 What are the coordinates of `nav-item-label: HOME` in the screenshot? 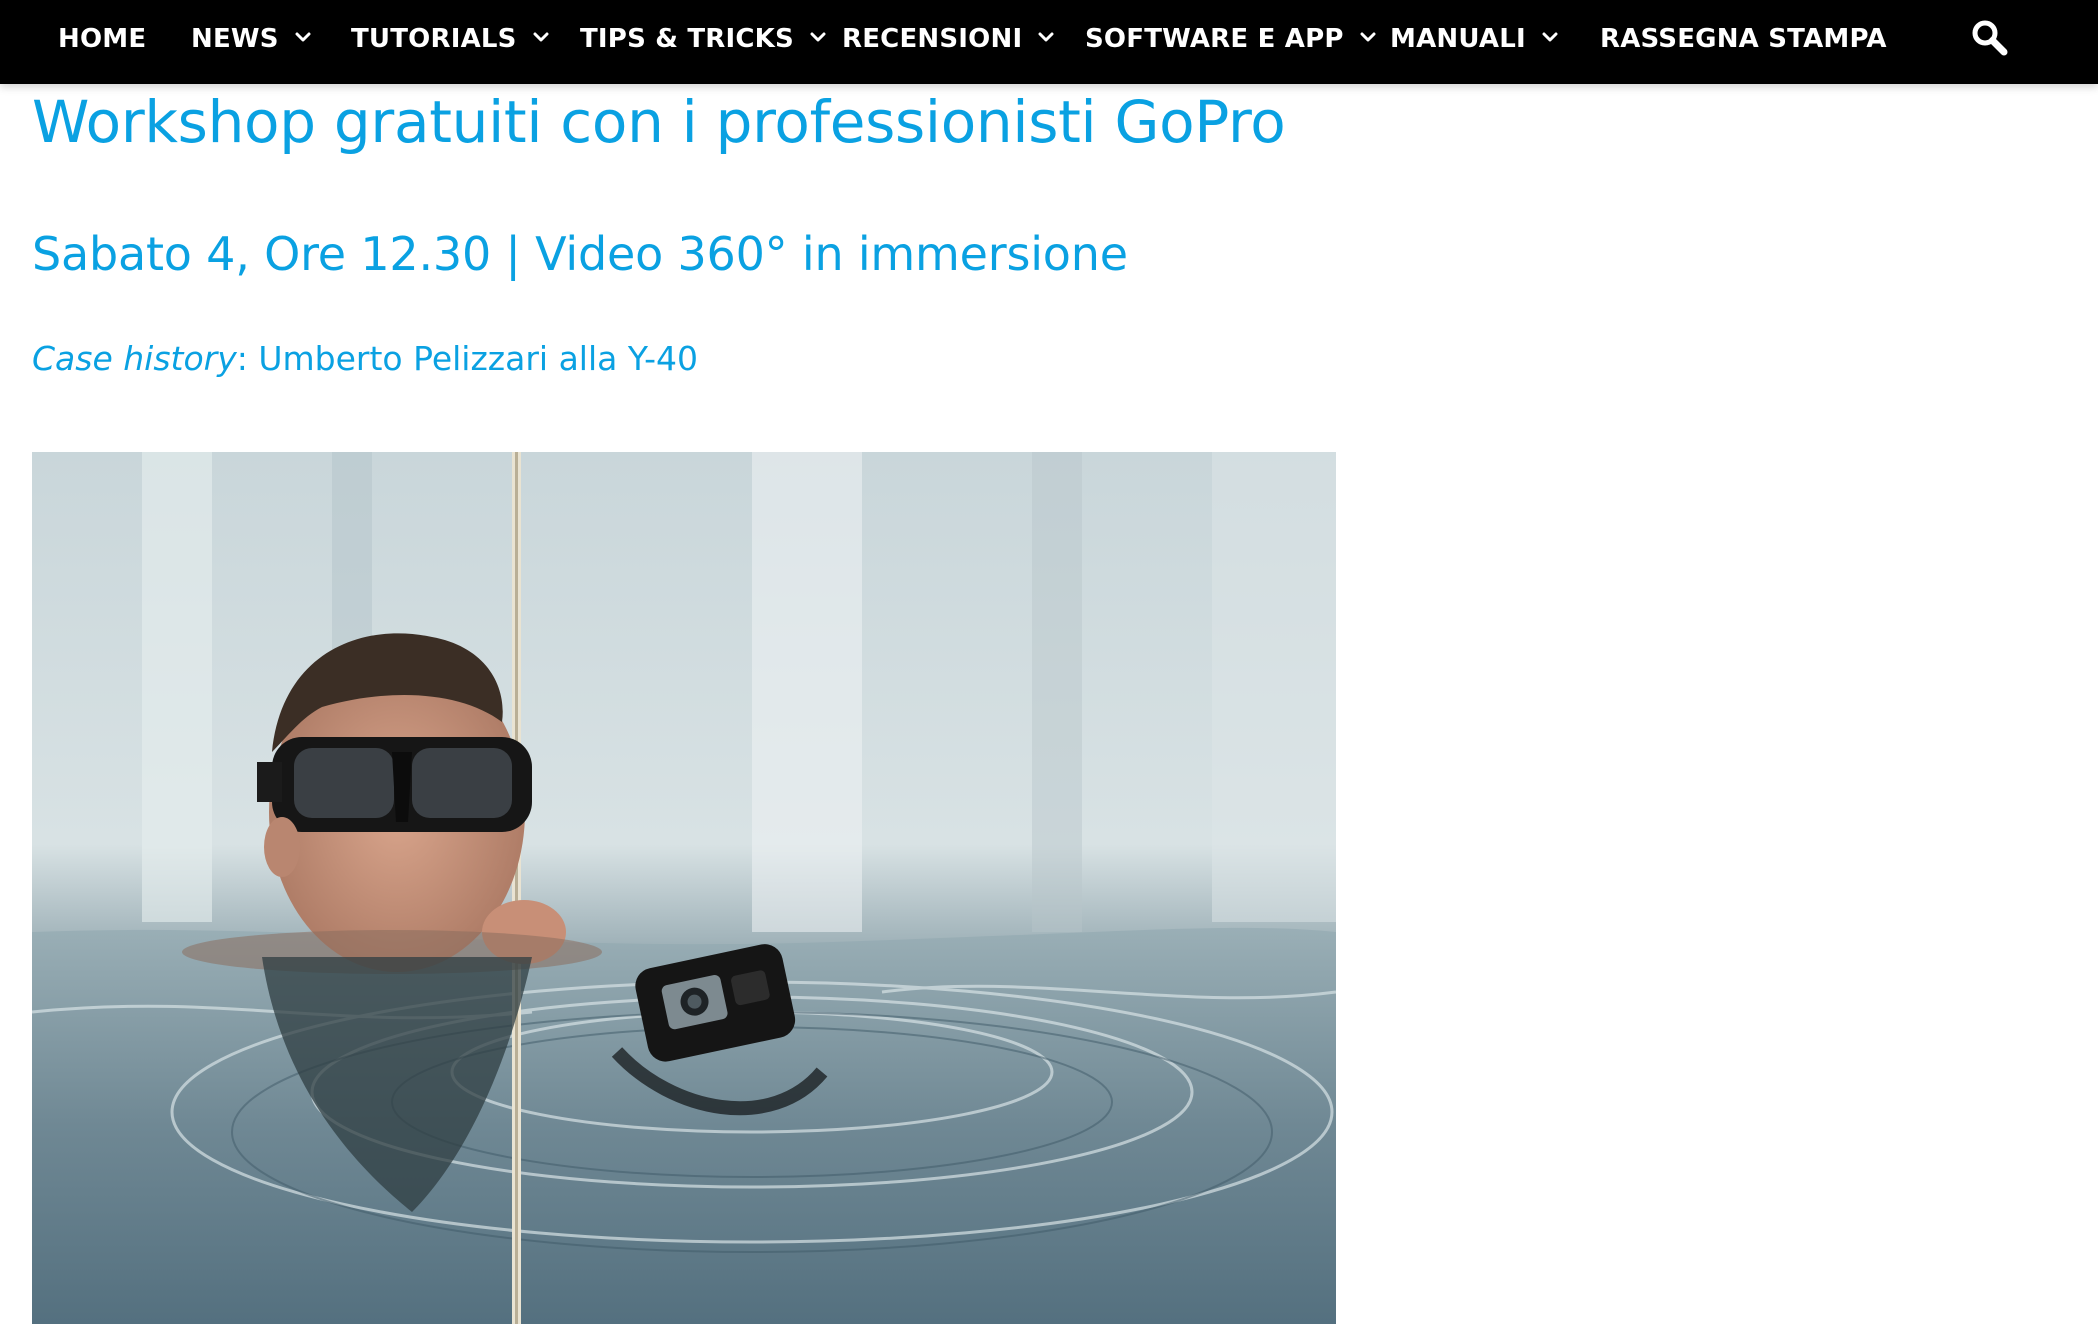 It's located at (102, 39).